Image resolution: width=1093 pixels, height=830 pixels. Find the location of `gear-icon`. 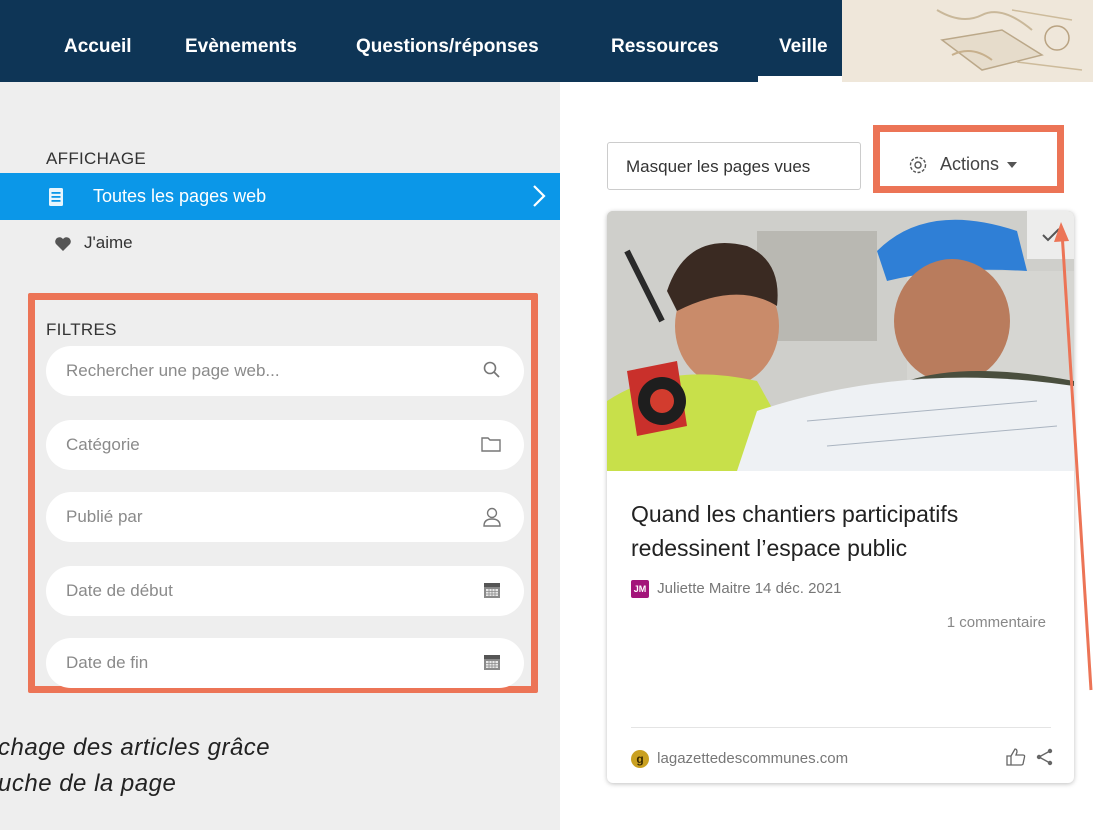

gear-icon is located at coordinates (918, 165).